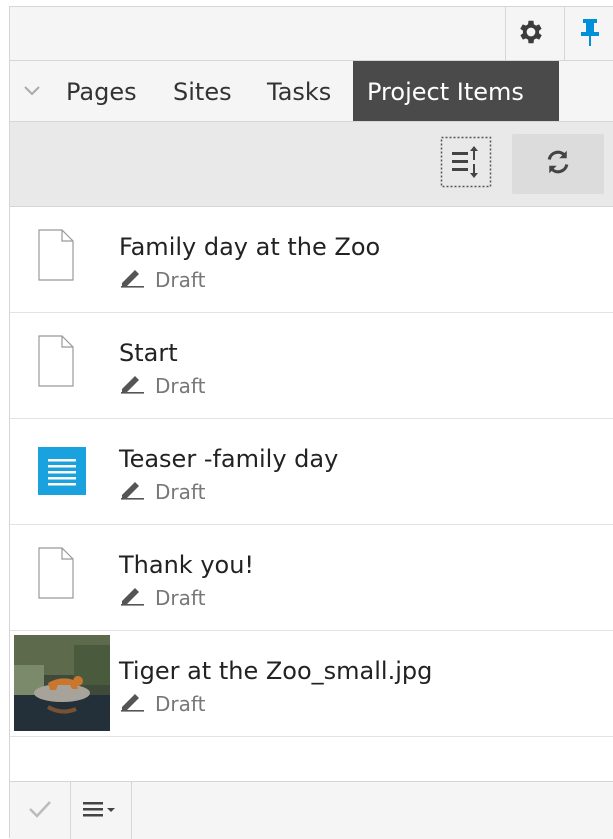 Image resolution: width=613 pixels, height=839 pixels. I want to click on menu-button, so click(101, 810).